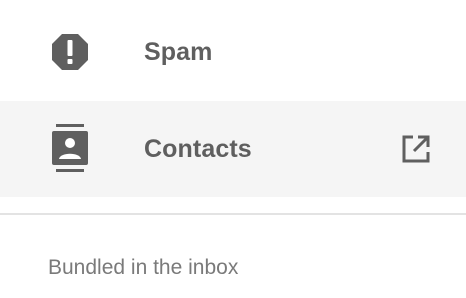 Image resolution: width=466 pixels, height=298 pixels. What do you see at coordinates (70, 52) in the screenshot?
I see `spam-octagon-icon` at bounding box center [70, 52].